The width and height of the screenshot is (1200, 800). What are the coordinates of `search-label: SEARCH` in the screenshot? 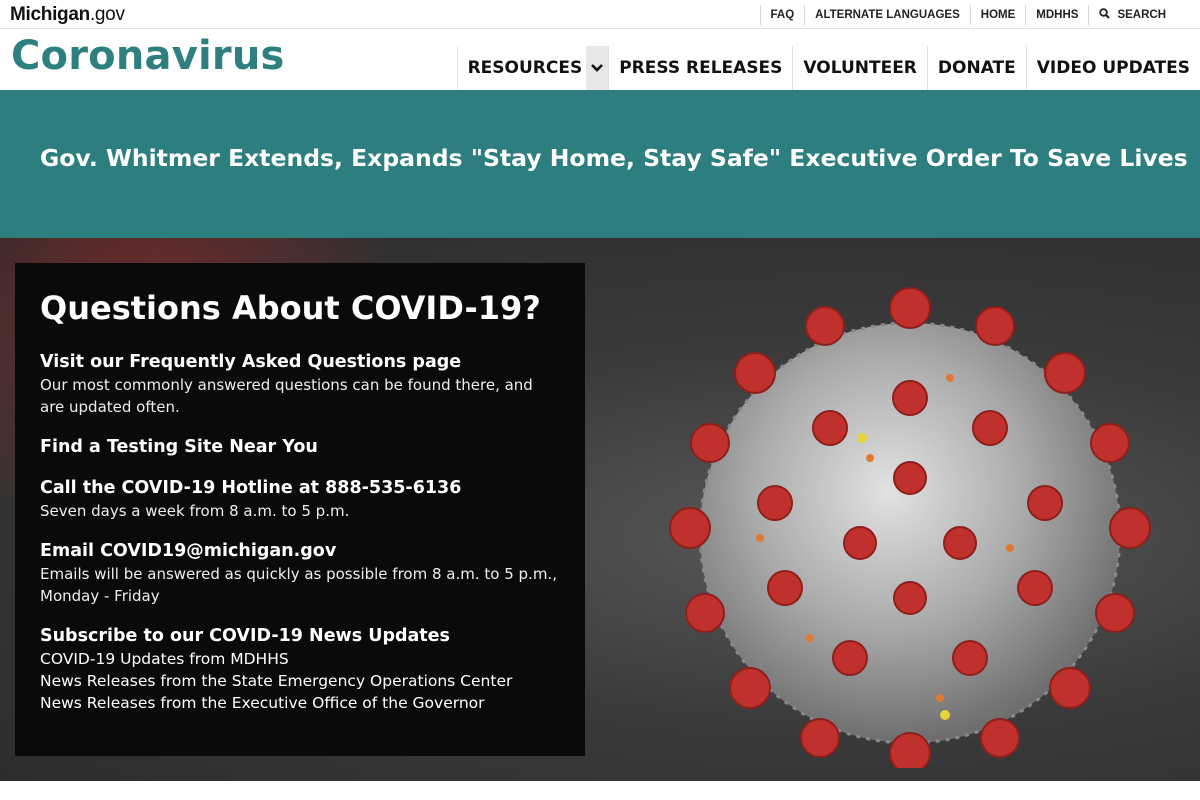 It's located at (1141, 14).